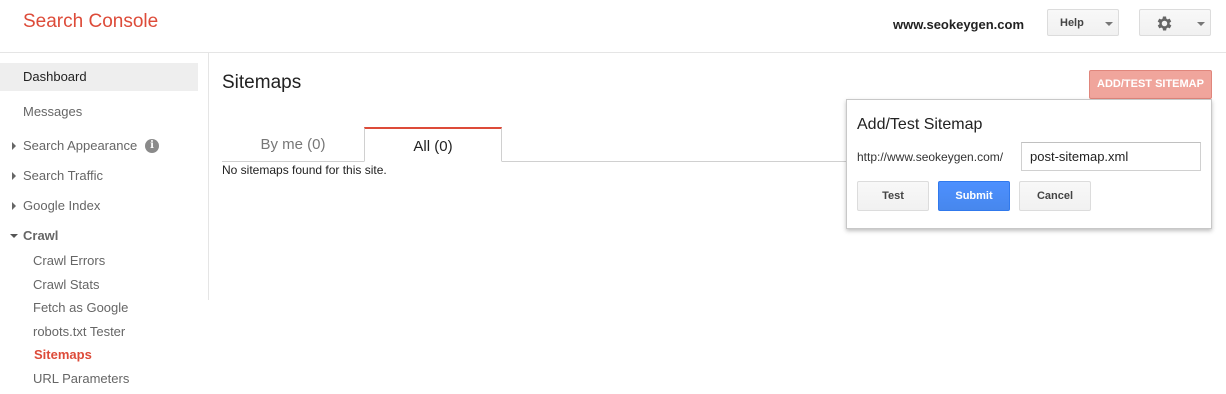 The height and width of the screenshot is (394, 1226). What do you see at coordinates (262, 82) in the screenshot?
I see `page-title: Sitemaps` at bounding box center [262, 82].